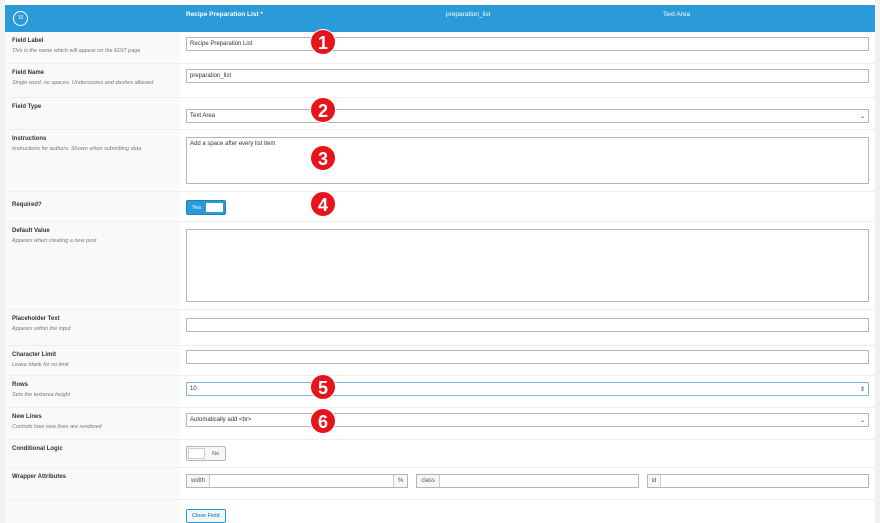  I want to click on label-title: Default Value, so click(31, 231).